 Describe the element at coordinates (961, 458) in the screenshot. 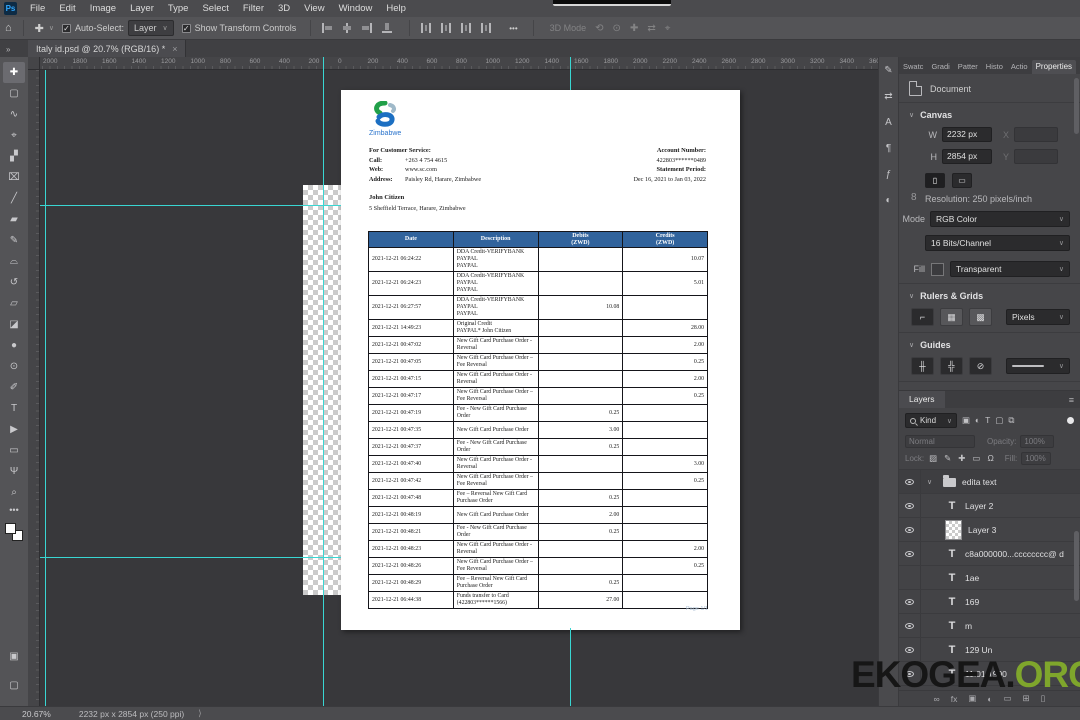

I see `lock-position-icon: ✚` at that location.